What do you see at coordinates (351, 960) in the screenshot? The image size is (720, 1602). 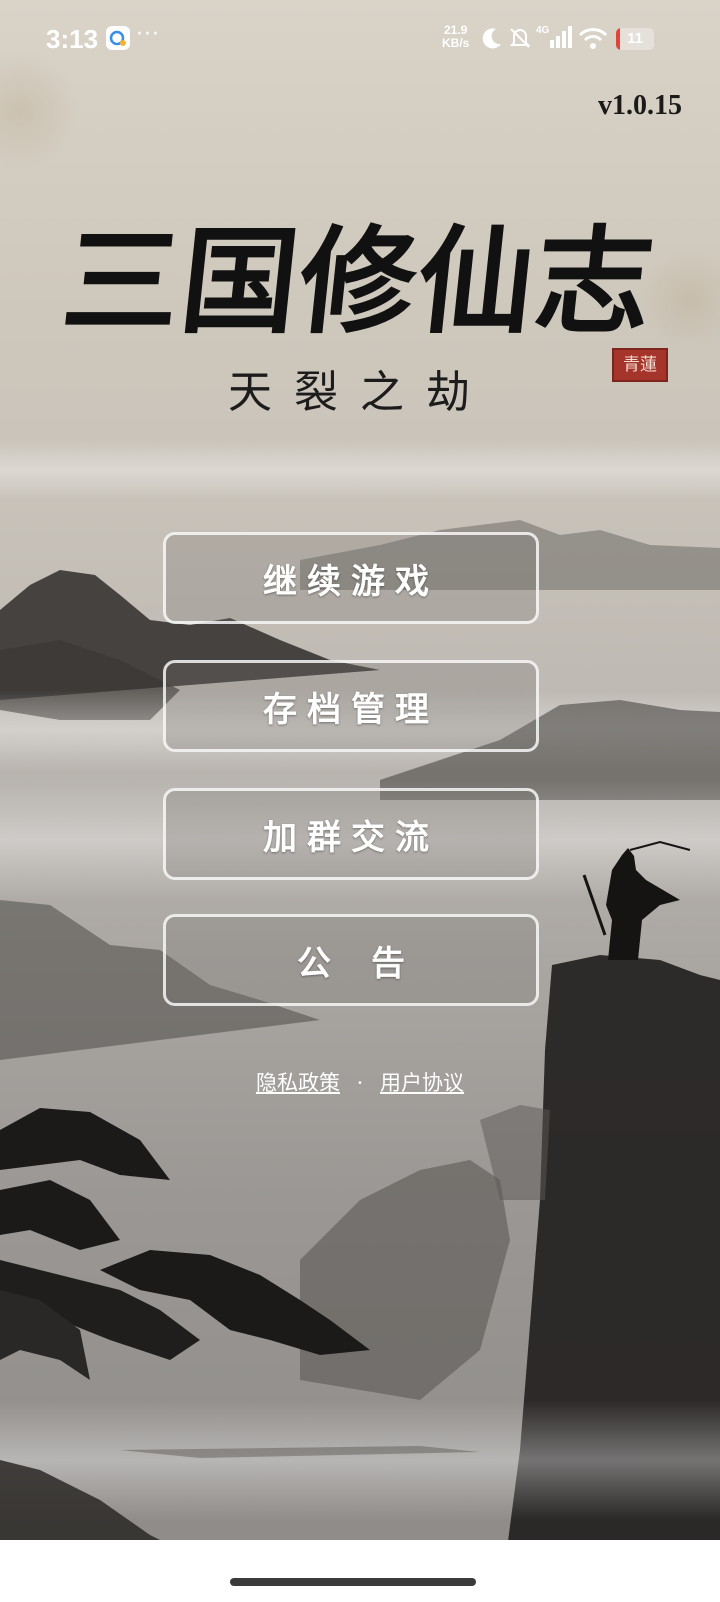 I see `announcement-button: 公告` at bounding box center [351, 960].